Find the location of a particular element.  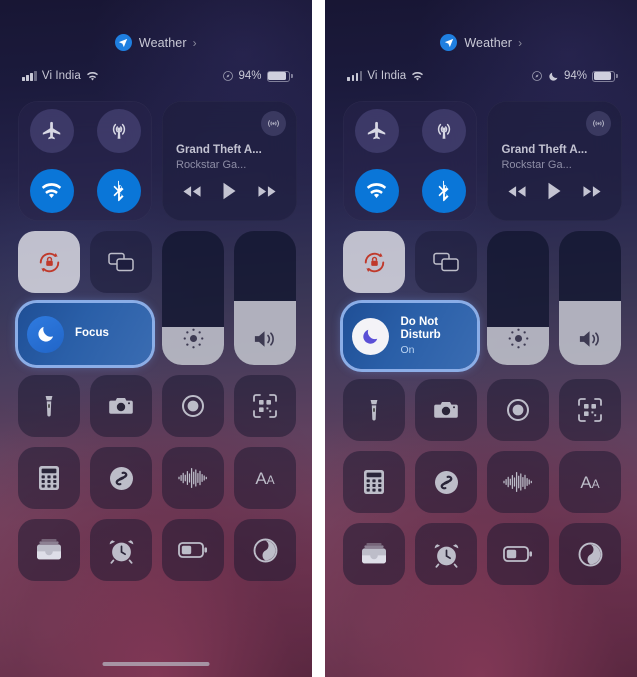

do-not-disturb-button: Do Not Disturb On is located at coordinates (410, 336).